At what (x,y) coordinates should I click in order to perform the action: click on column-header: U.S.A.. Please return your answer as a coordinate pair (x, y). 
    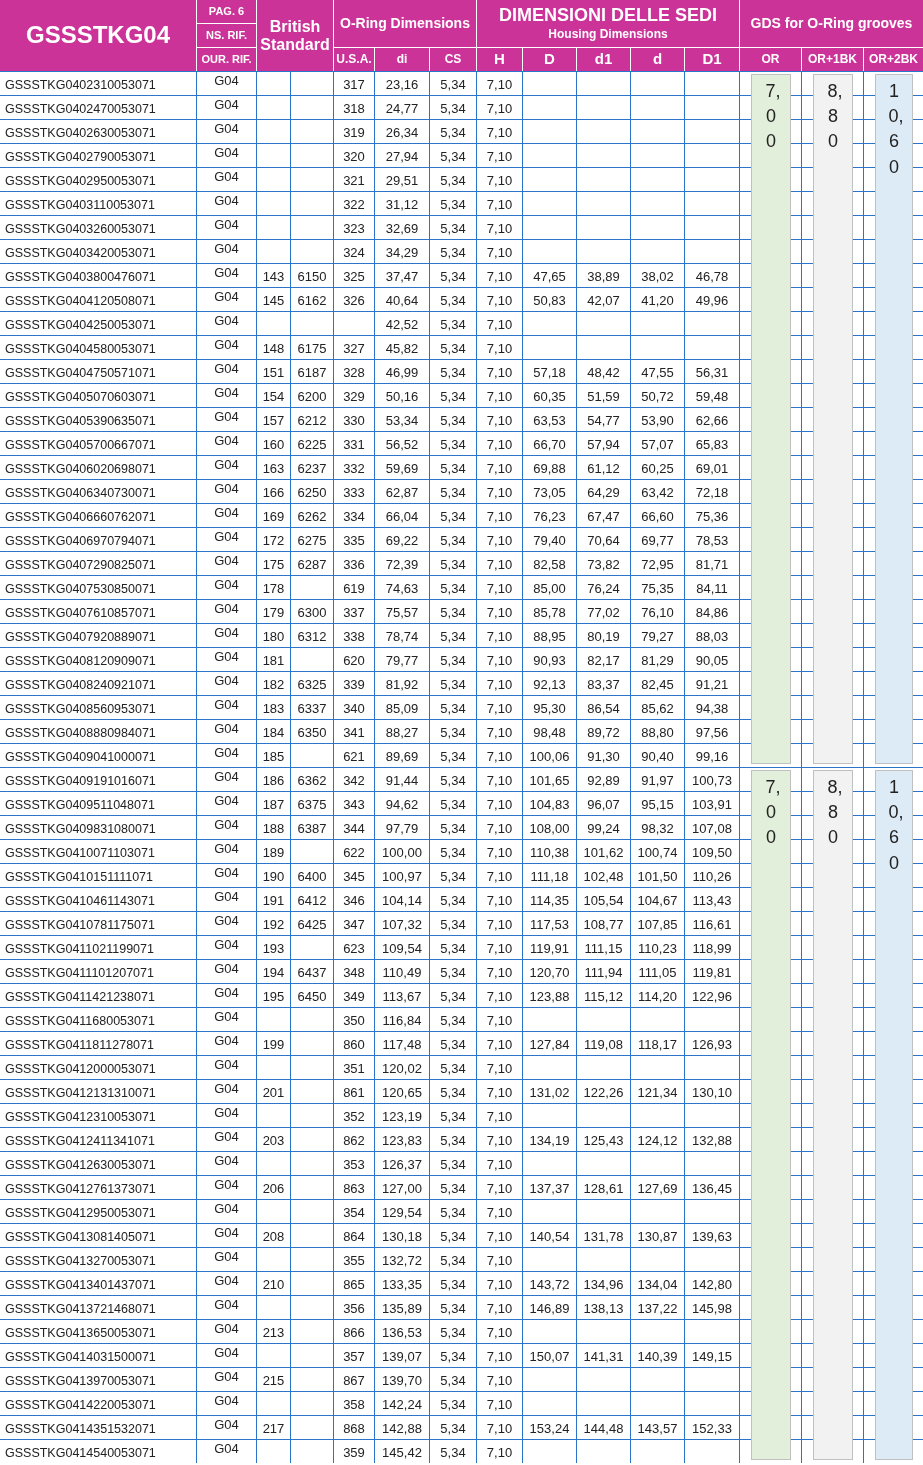
    Looking at the image, I should click on (354, 59).